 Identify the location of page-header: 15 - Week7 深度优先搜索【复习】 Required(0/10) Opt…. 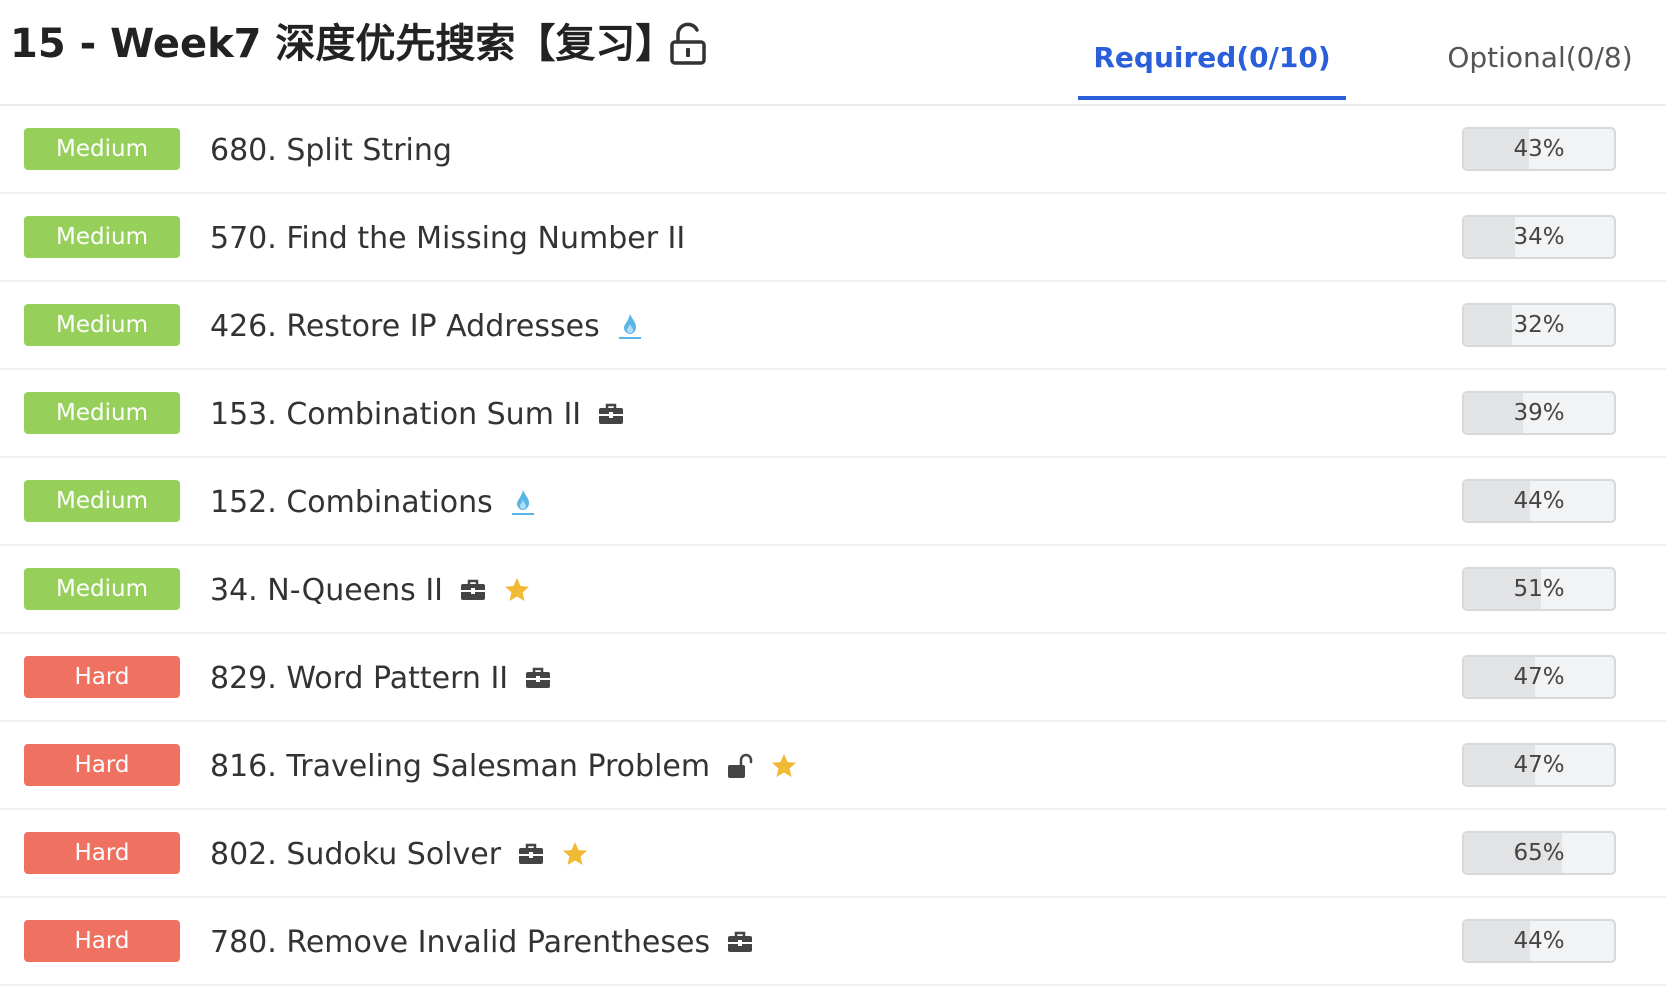
(833, 53).